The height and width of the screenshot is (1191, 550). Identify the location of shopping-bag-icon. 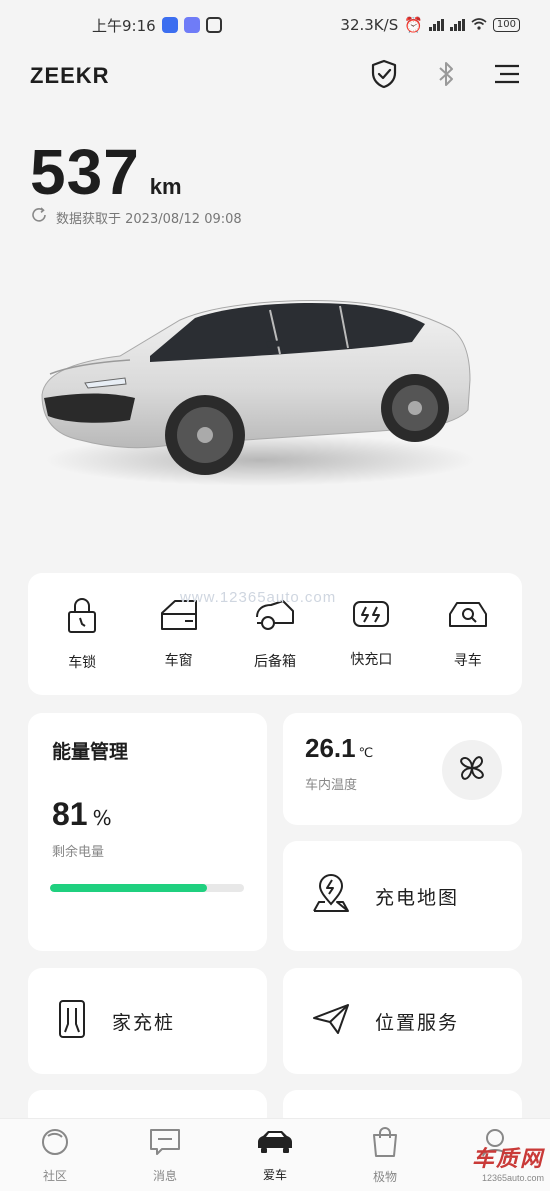
(385, 1144).